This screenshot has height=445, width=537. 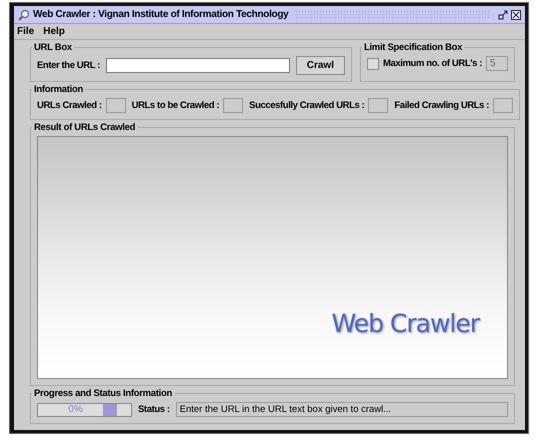 I want to click on logo-text: Web Crawler, so click(x=405, y=323).